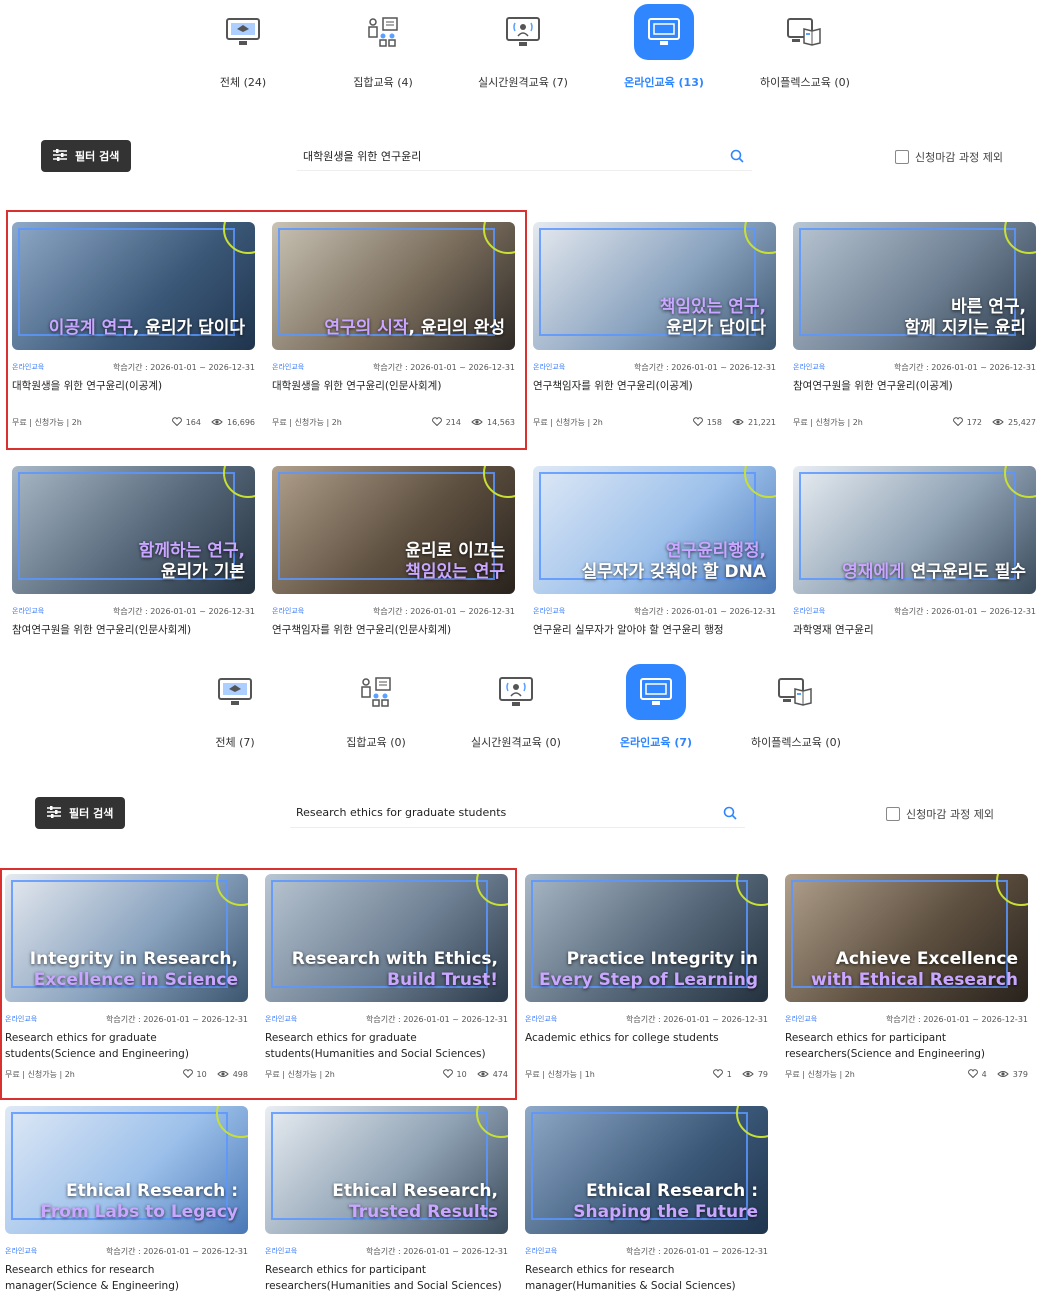  Describe the element at coordinates (646, 1048) in the screenshot. I see `course-title: Academic ethics for college students` at that location.